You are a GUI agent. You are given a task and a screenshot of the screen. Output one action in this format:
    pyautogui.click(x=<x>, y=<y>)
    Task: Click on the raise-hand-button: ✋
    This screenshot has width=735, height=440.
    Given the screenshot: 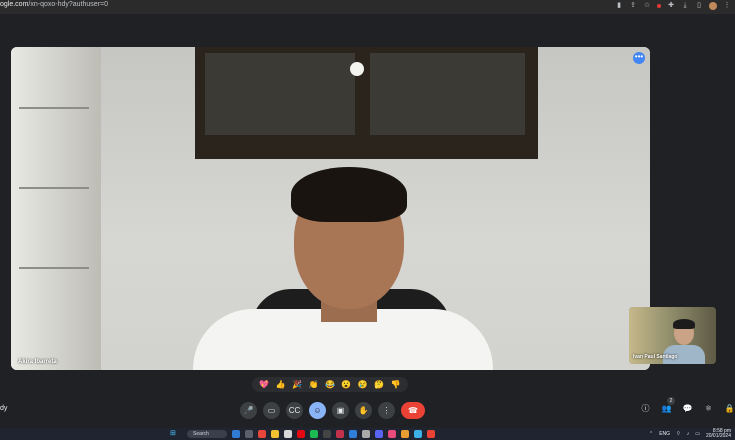 What is the action you would take?
    pyautogui.click(x=363, y=410)
    